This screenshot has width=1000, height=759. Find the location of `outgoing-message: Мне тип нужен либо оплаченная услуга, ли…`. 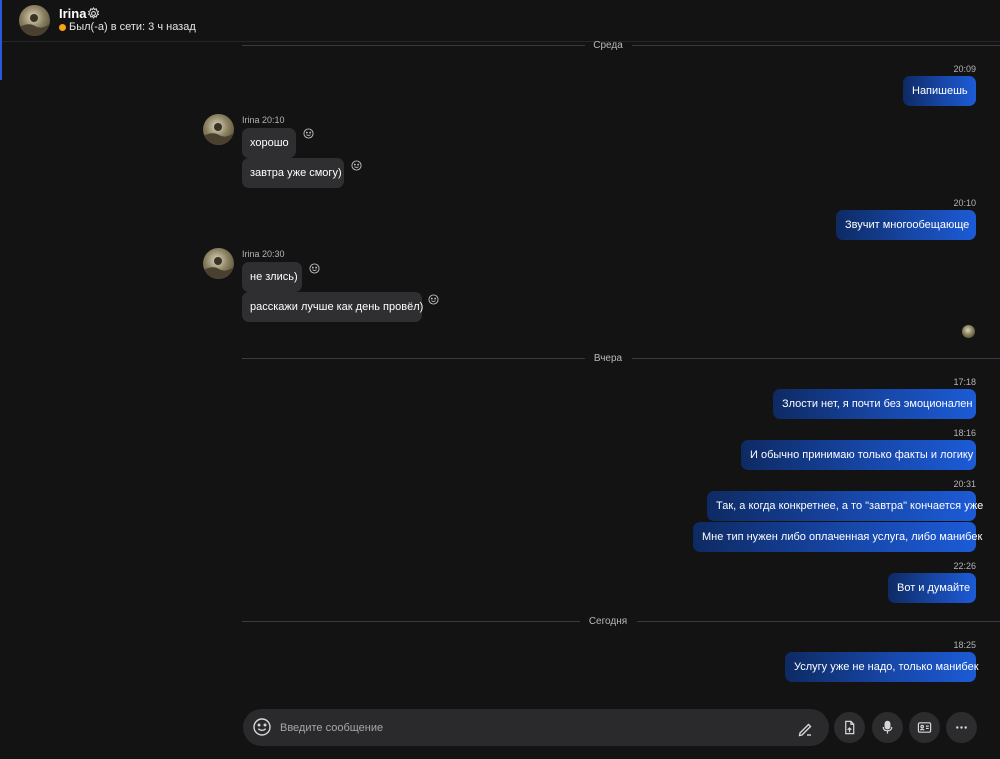

outgoing-message: Мне тип нужен либо оплаченная услуга, ли… is located at coordinates (837, 537).